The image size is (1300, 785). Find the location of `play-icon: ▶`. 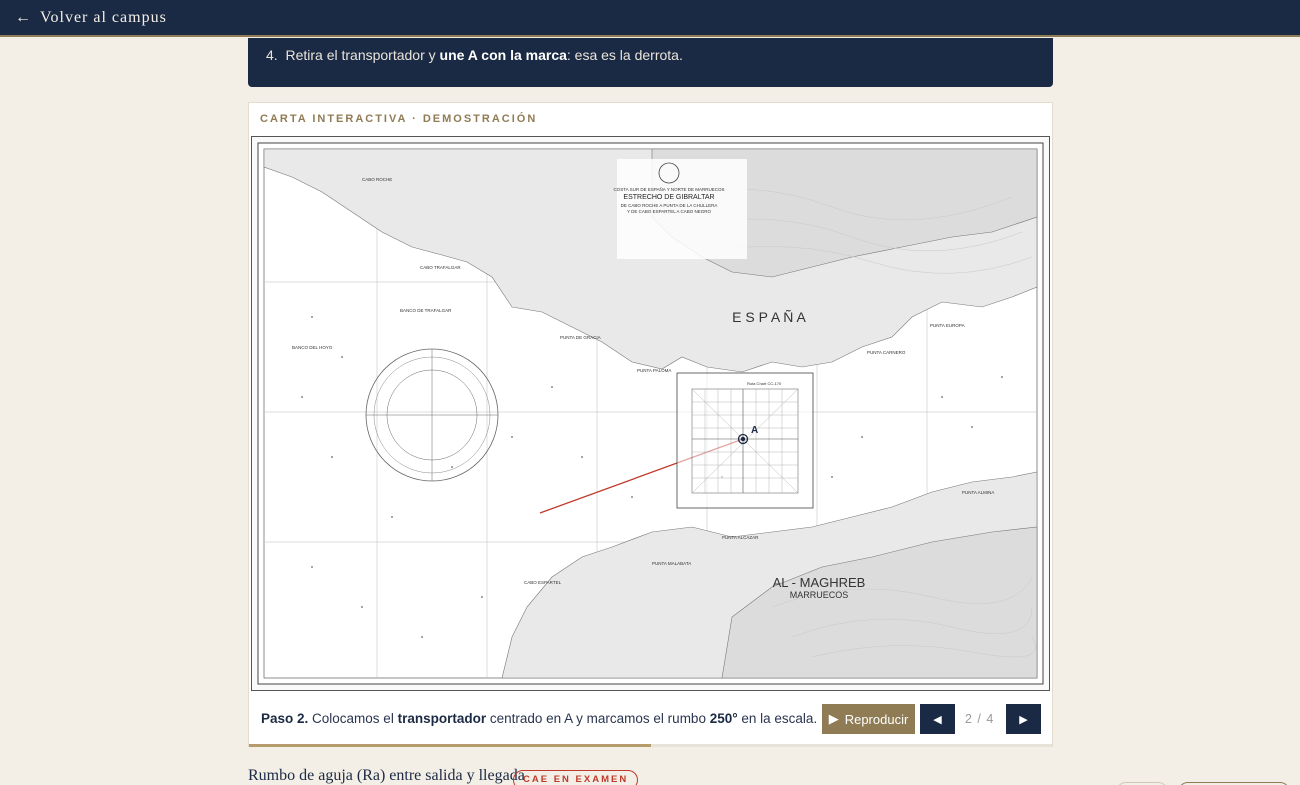

play-icon: ▶ is located at coordinates (833, 718).